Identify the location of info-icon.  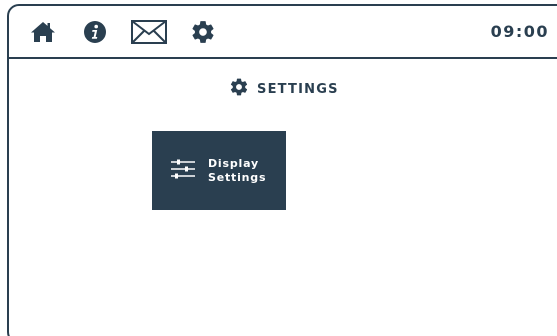
(95, 32).